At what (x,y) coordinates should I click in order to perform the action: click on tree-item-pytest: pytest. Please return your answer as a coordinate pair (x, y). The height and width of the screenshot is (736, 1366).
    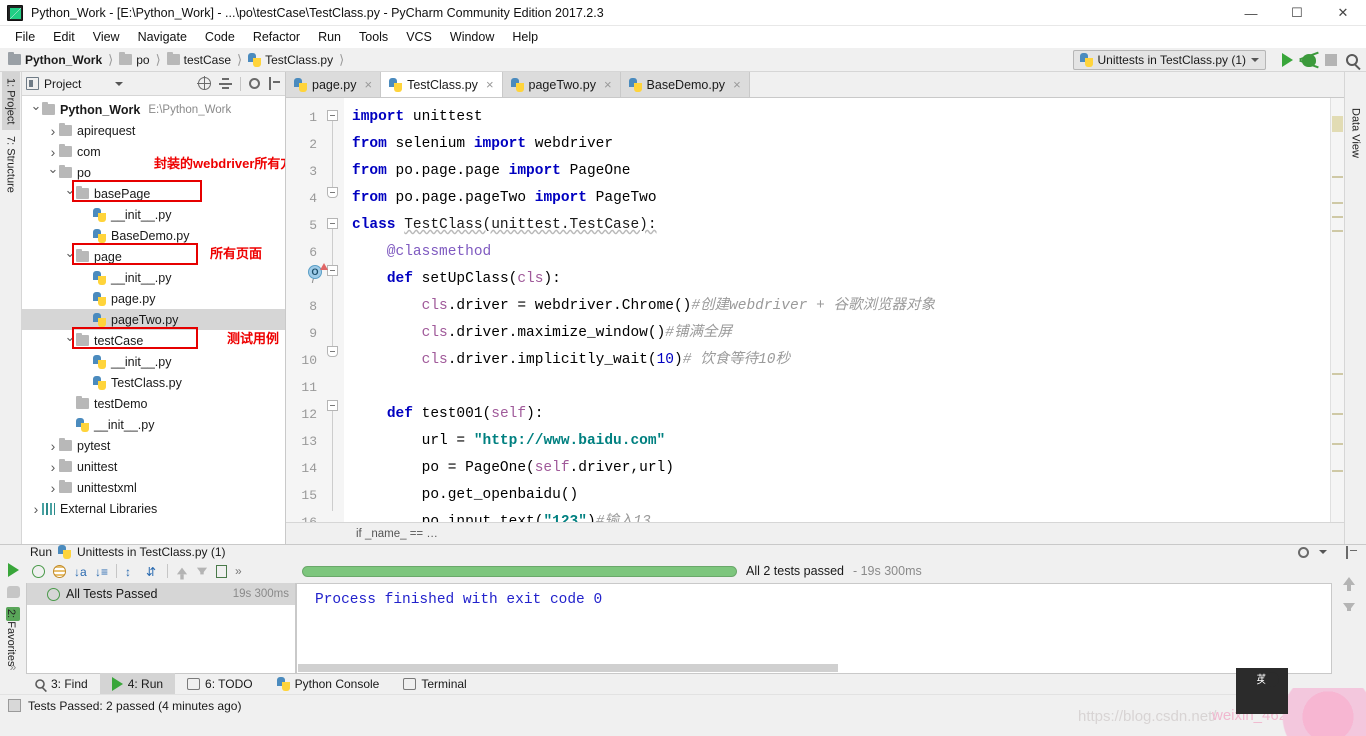
    Looking at the image, I should click on (153, 445).